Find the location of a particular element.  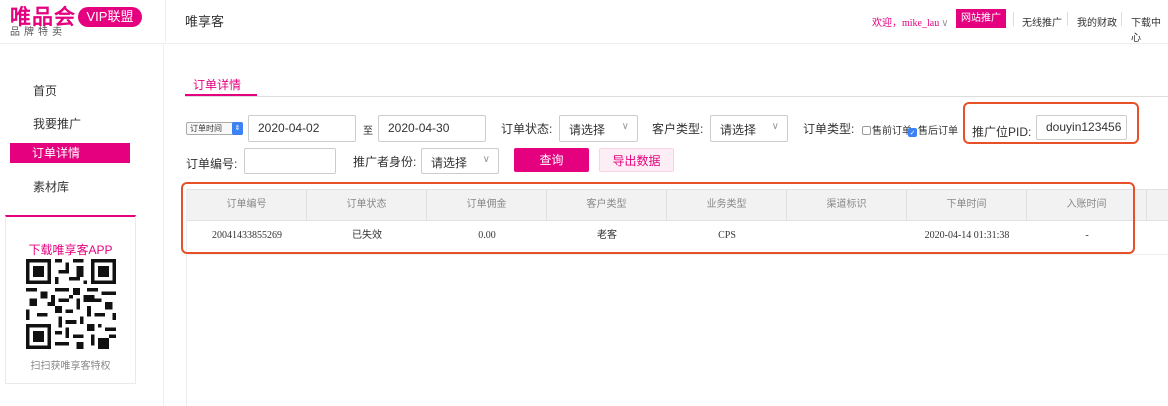

sidebar-item-promote: 我要推广 is located at coordinates (57, 123).